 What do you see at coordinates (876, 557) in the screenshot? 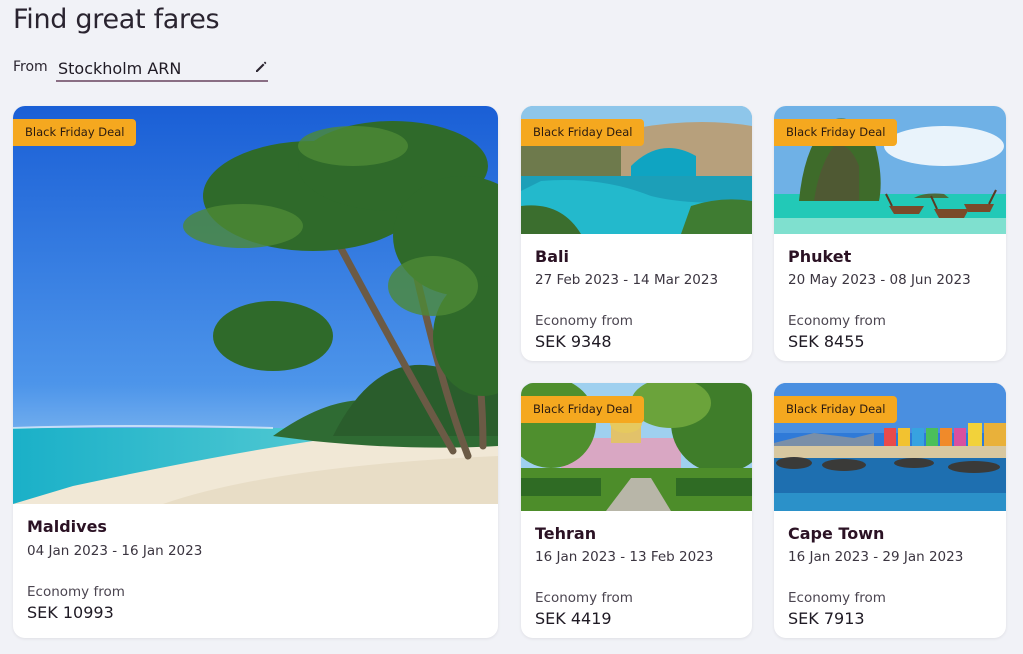
I see `travel-dates: 16 Jan 2023 - 29 Jan 2023` at bounding box center [876, 557].